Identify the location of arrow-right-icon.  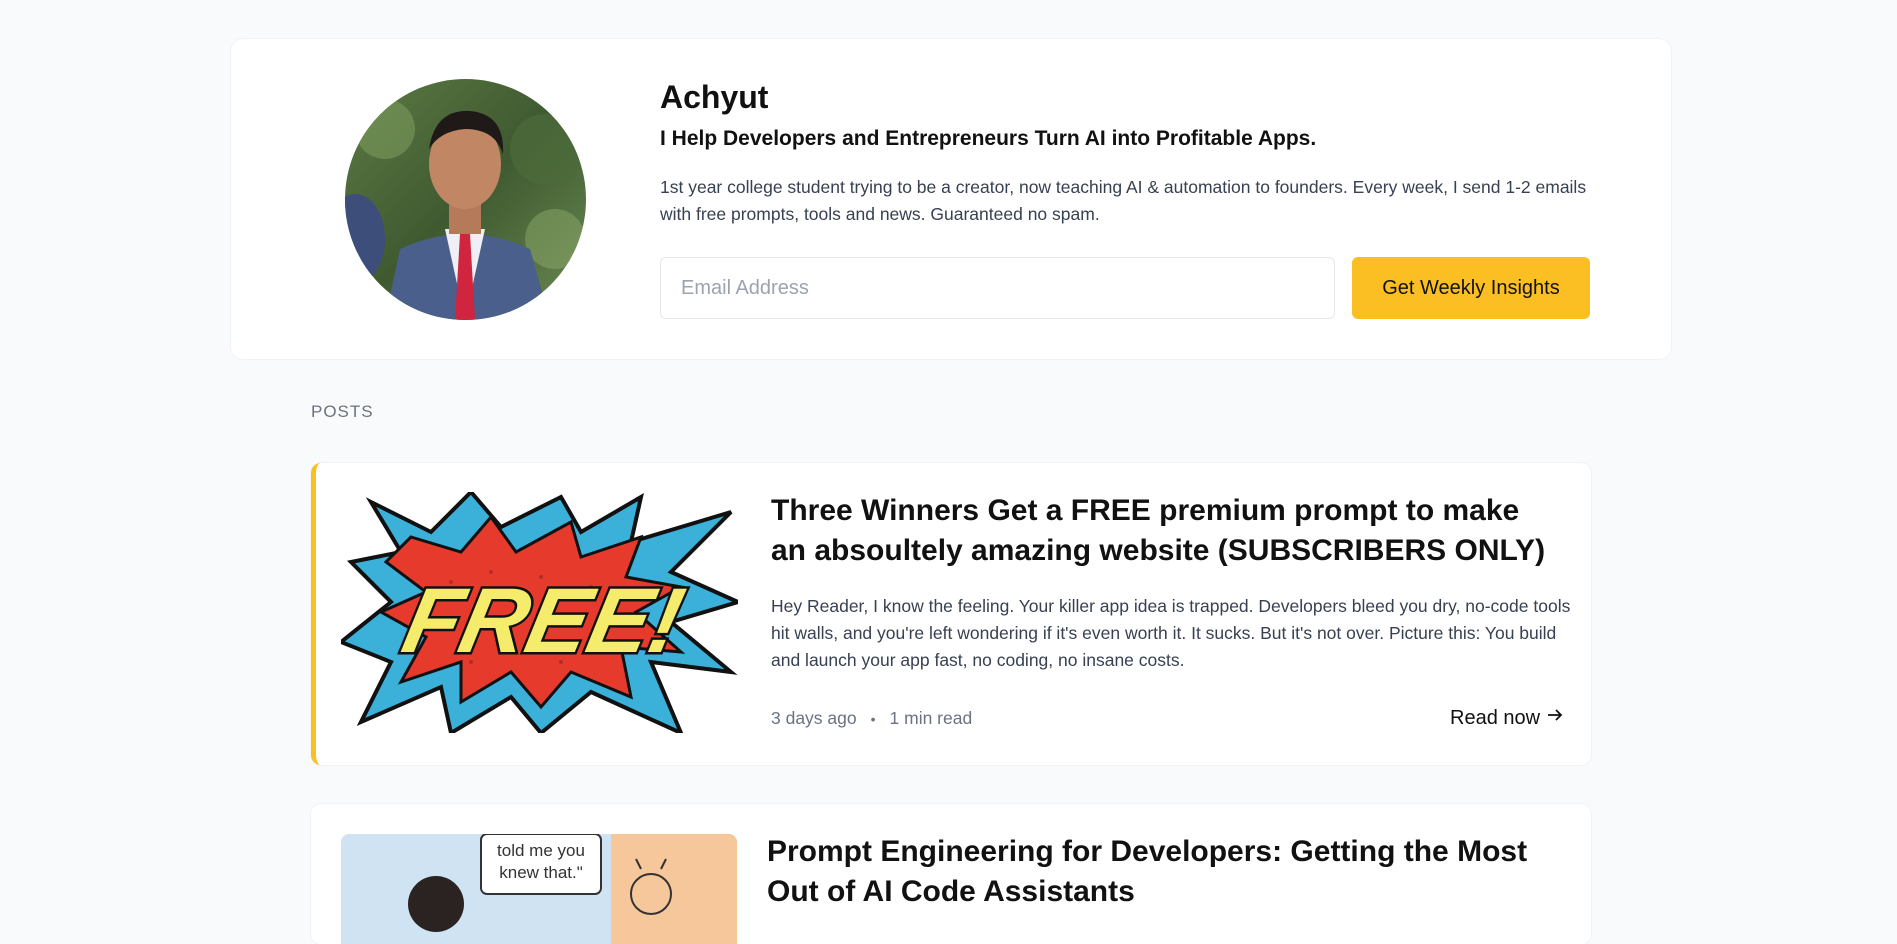
(1555, 718).